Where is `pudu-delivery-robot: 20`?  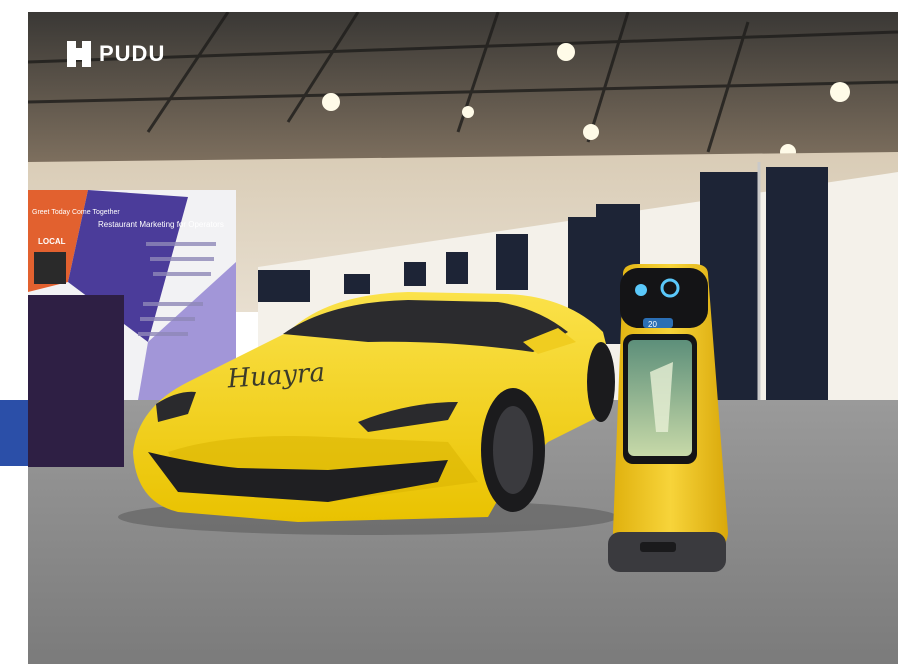 pudu-delivery-robot: 20 is located at coordinates (668, 418).